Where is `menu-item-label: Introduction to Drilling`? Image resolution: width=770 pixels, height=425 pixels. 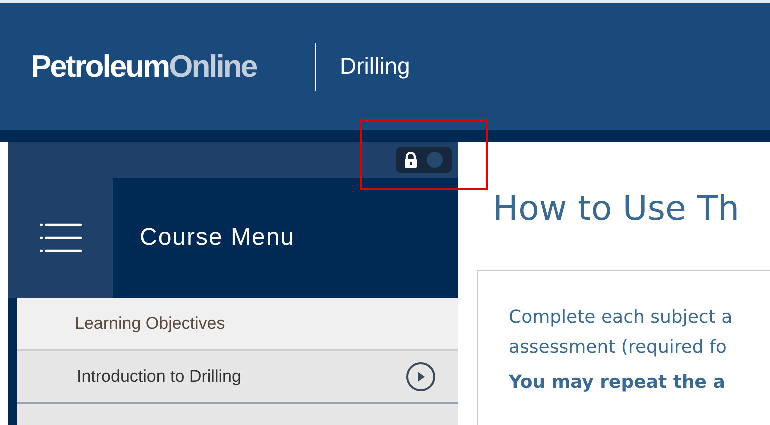
menu-item-label: Introduction to Drilling is located at coordinates (159, 377).